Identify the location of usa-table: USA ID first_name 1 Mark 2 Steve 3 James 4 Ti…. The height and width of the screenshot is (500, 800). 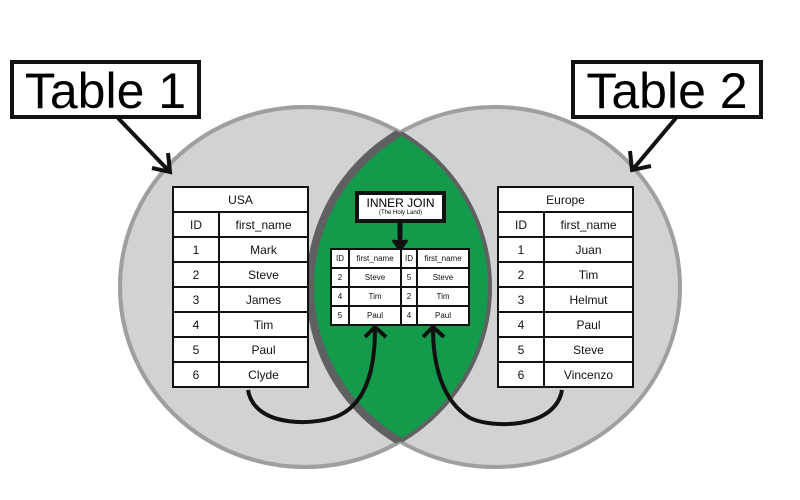
(240, 287).